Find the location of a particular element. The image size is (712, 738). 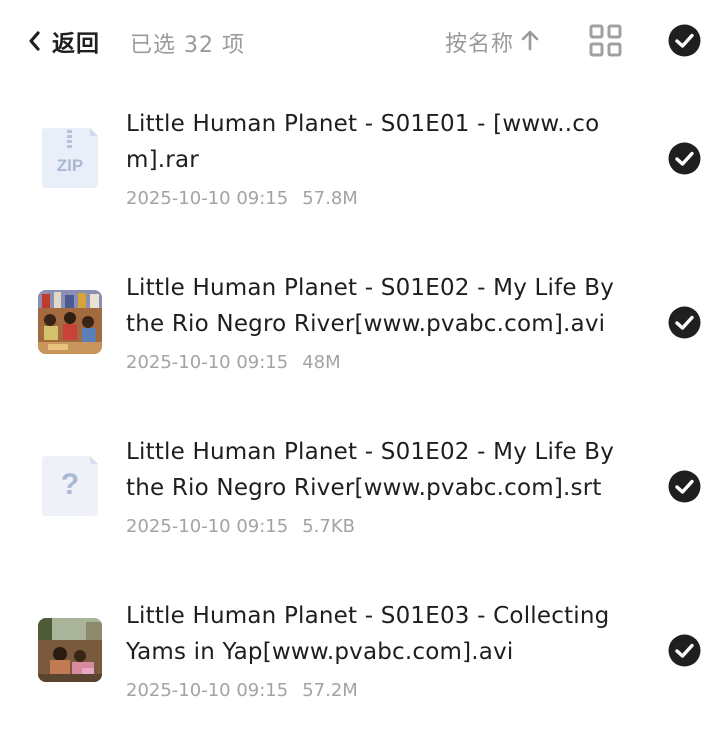

arrow-up-icon is located at coordinates (530, 42).